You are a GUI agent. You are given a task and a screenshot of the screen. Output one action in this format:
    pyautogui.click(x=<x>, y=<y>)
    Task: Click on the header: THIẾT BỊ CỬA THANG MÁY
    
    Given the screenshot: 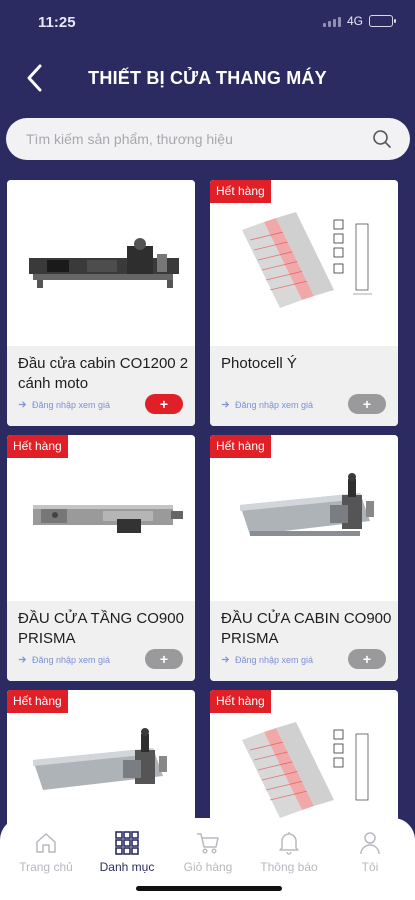 What is the action you would take?
    pyautogui.click(x=207, y=79)
    